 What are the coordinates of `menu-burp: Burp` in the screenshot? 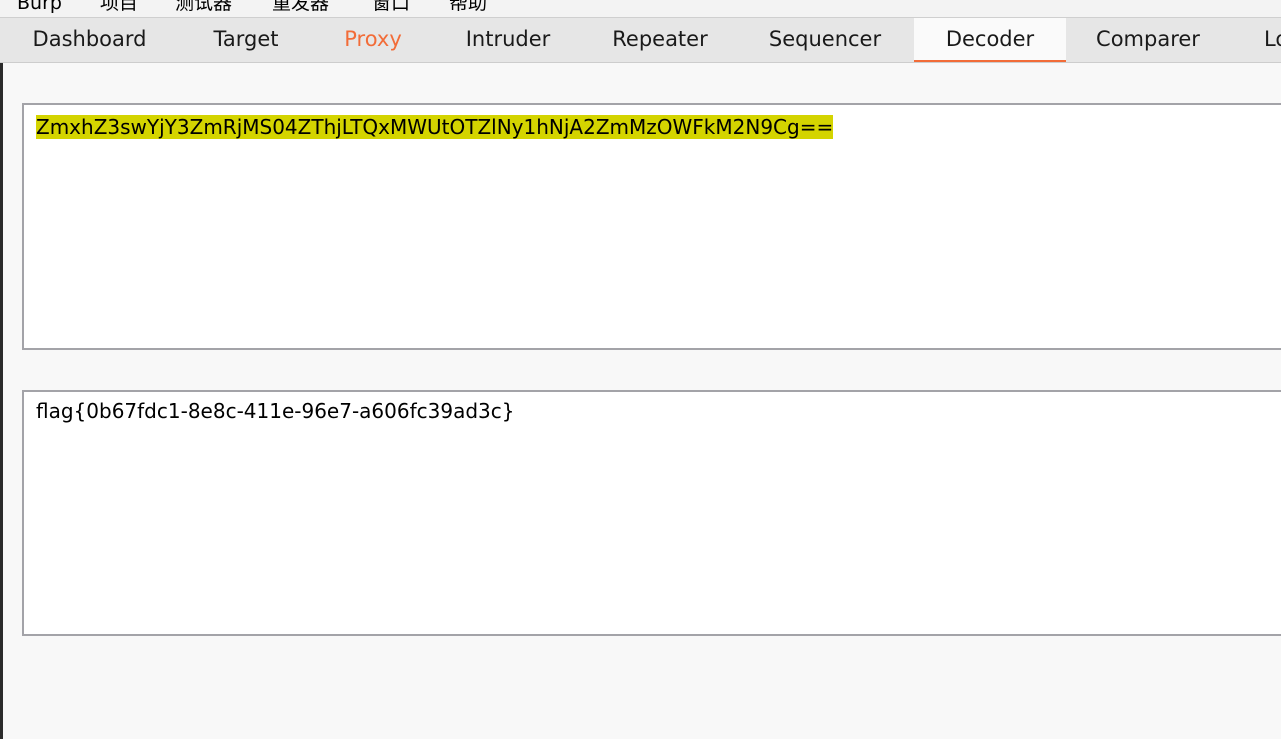 It's located at (39, 7).